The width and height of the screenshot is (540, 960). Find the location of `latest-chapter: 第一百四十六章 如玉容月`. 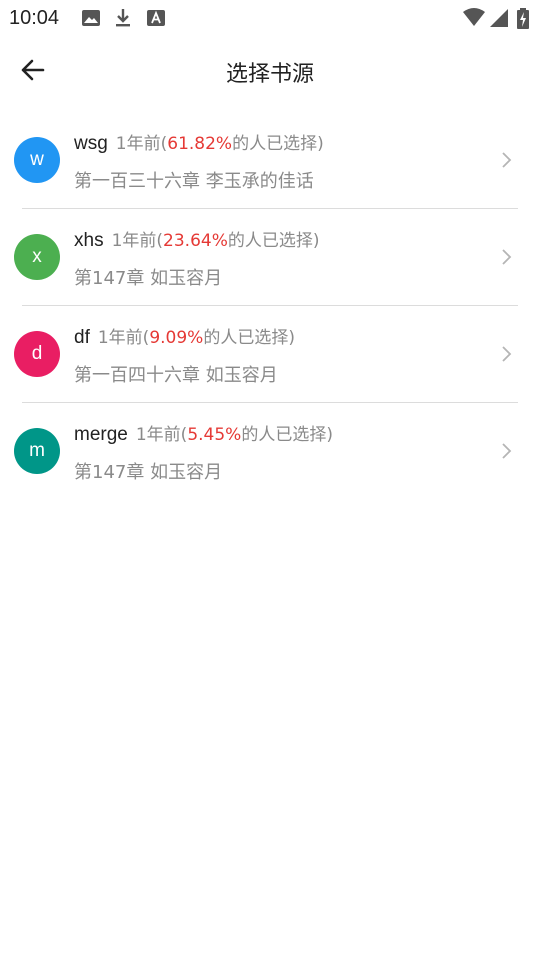

latest-chapter: 第一百四十六章 如玉容月 is located at coordinates (176, 375).